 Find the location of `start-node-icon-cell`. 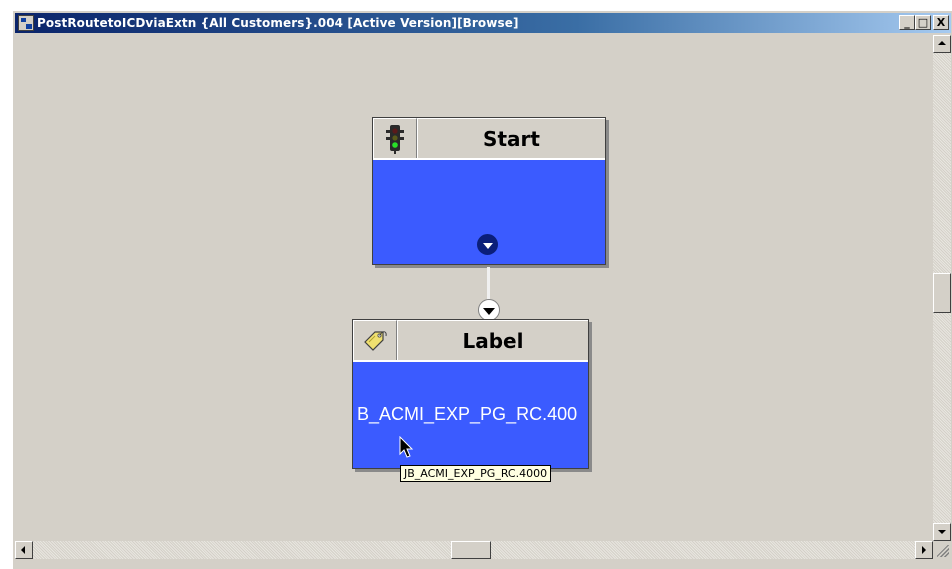

start-node-icon-cell is located at coordinates (395, 138).